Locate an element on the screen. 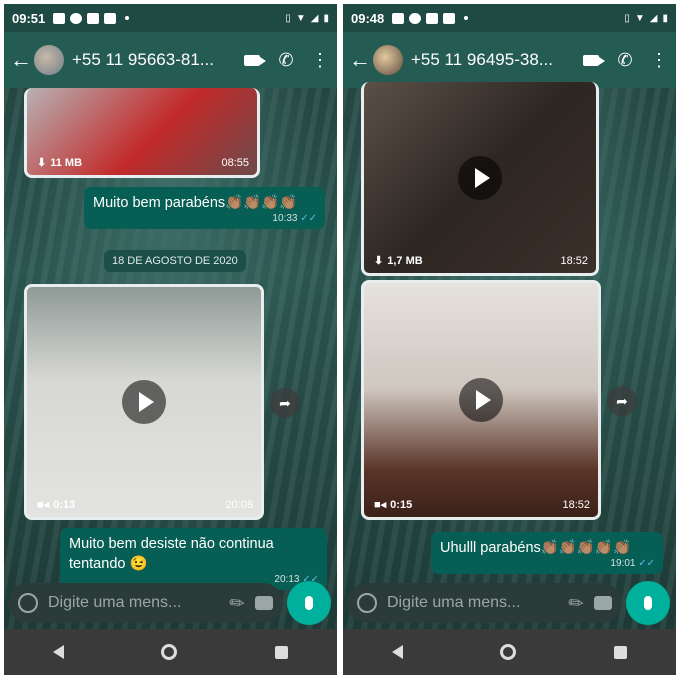 Image resolution: width=676 pixels, height=675 pixels. date-chip: 18 DE AGOSTO DE 2020 is located at coordinates (175, 261).